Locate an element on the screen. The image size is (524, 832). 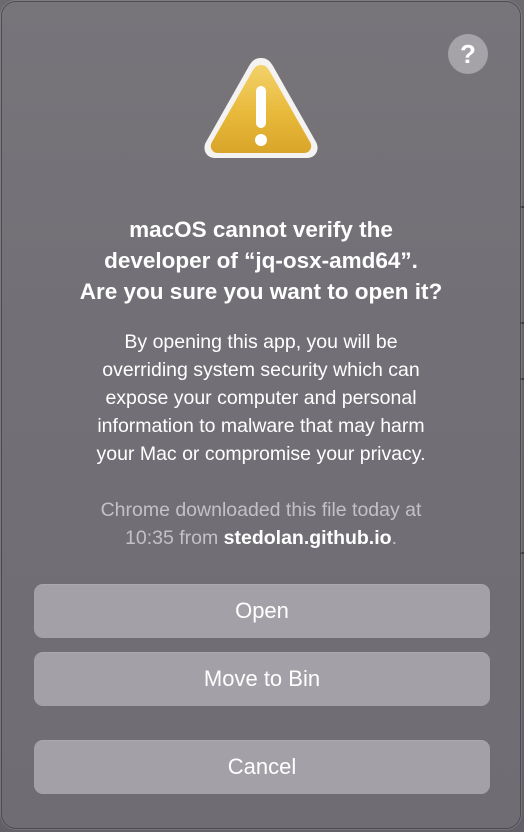
message-line: your Mac or compromise your privacy. is located at coordinates (261, 454).